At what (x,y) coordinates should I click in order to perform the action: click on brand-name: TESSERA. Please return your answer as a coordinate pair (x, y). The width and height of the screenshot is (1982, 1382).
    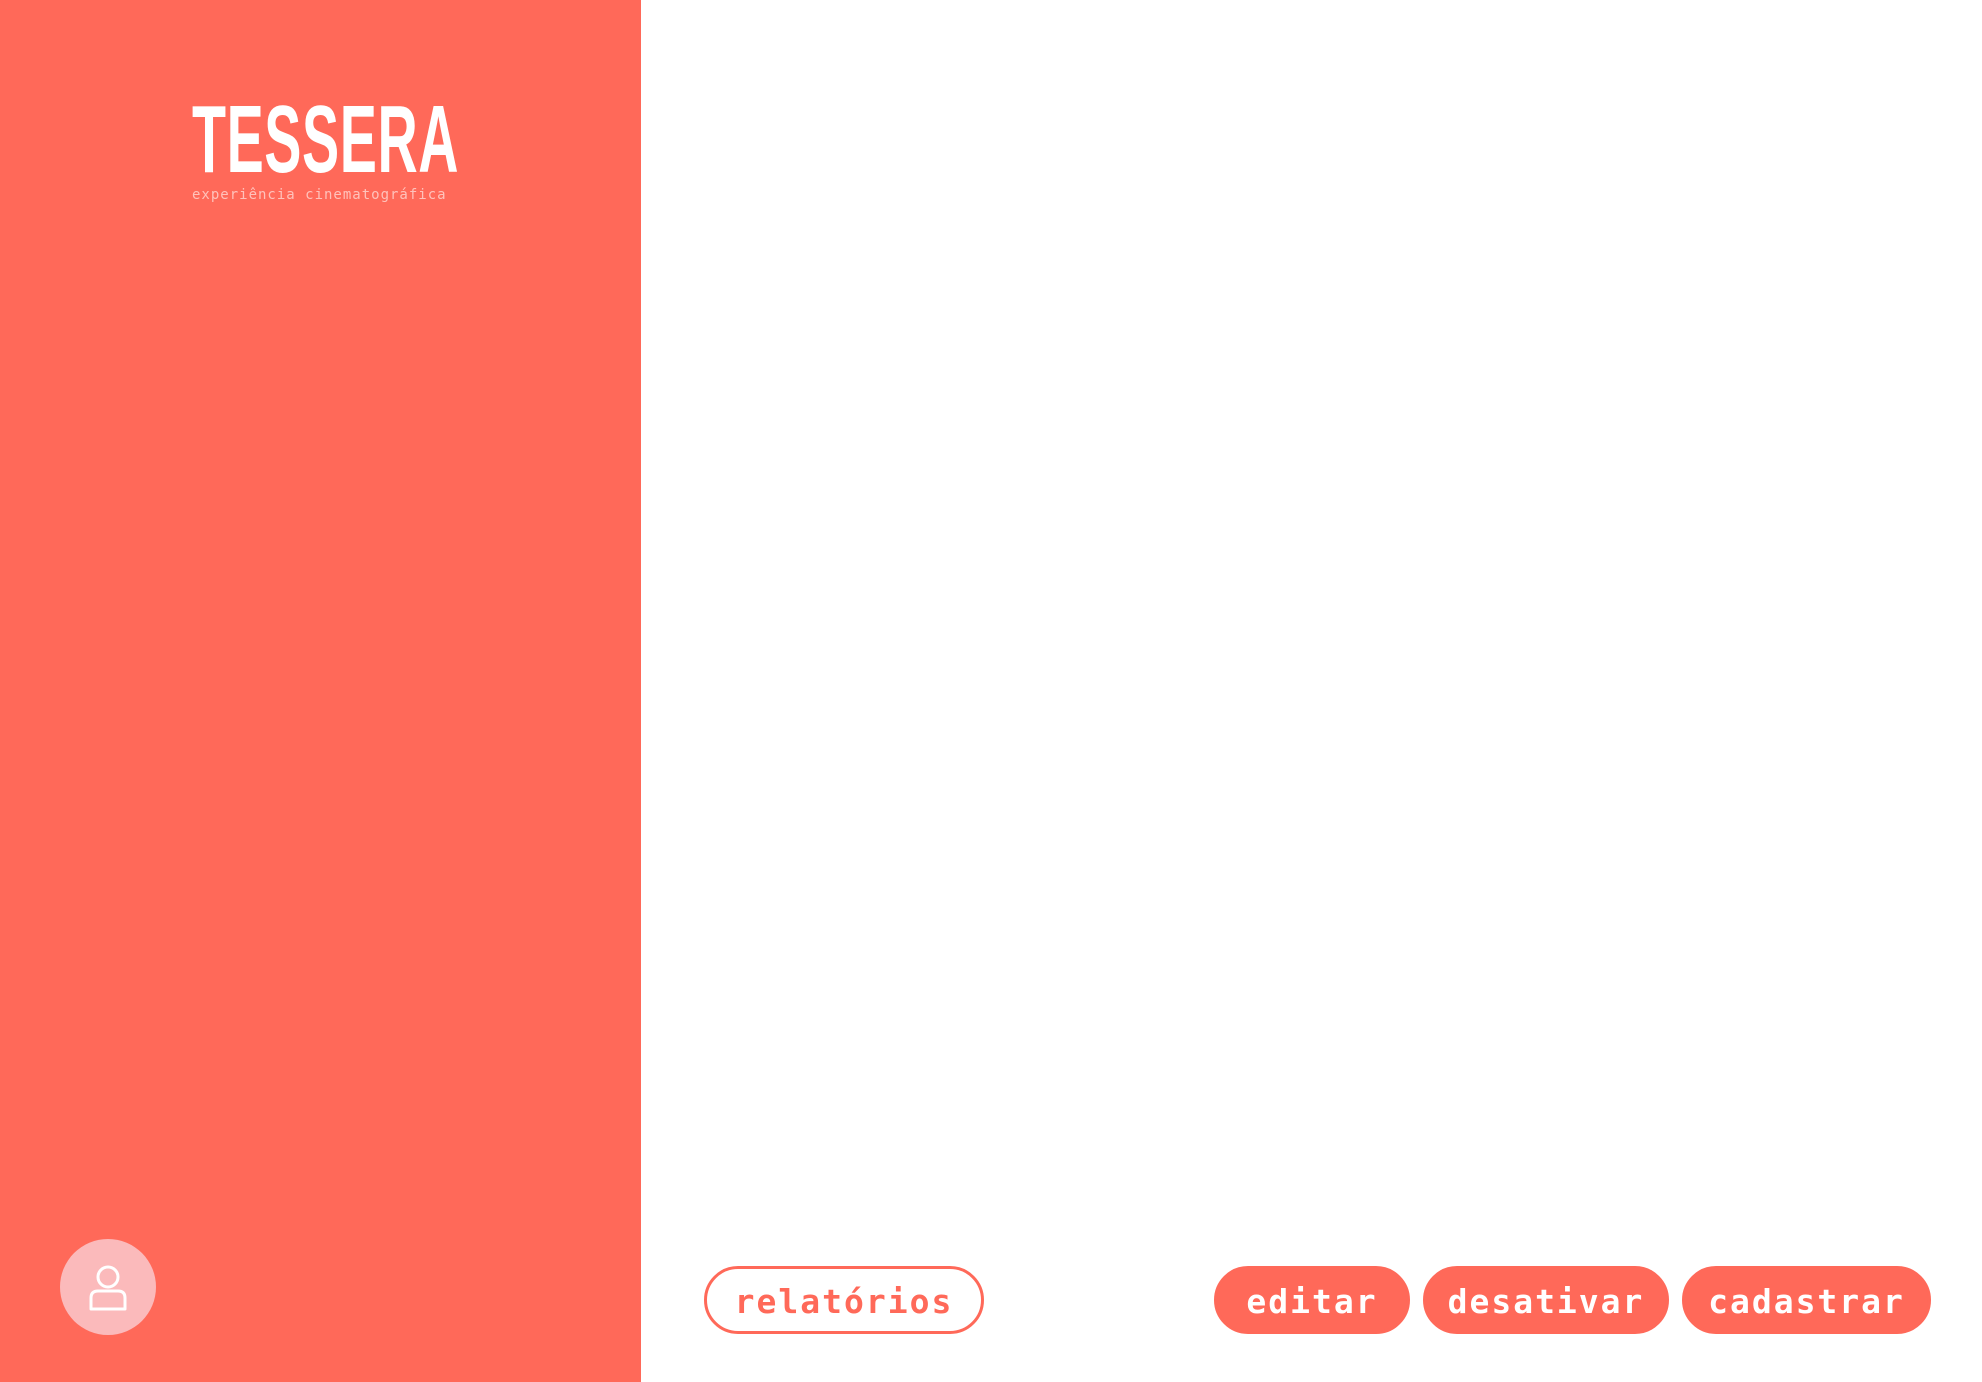
    Looking at the image, I should click on (326, 139).